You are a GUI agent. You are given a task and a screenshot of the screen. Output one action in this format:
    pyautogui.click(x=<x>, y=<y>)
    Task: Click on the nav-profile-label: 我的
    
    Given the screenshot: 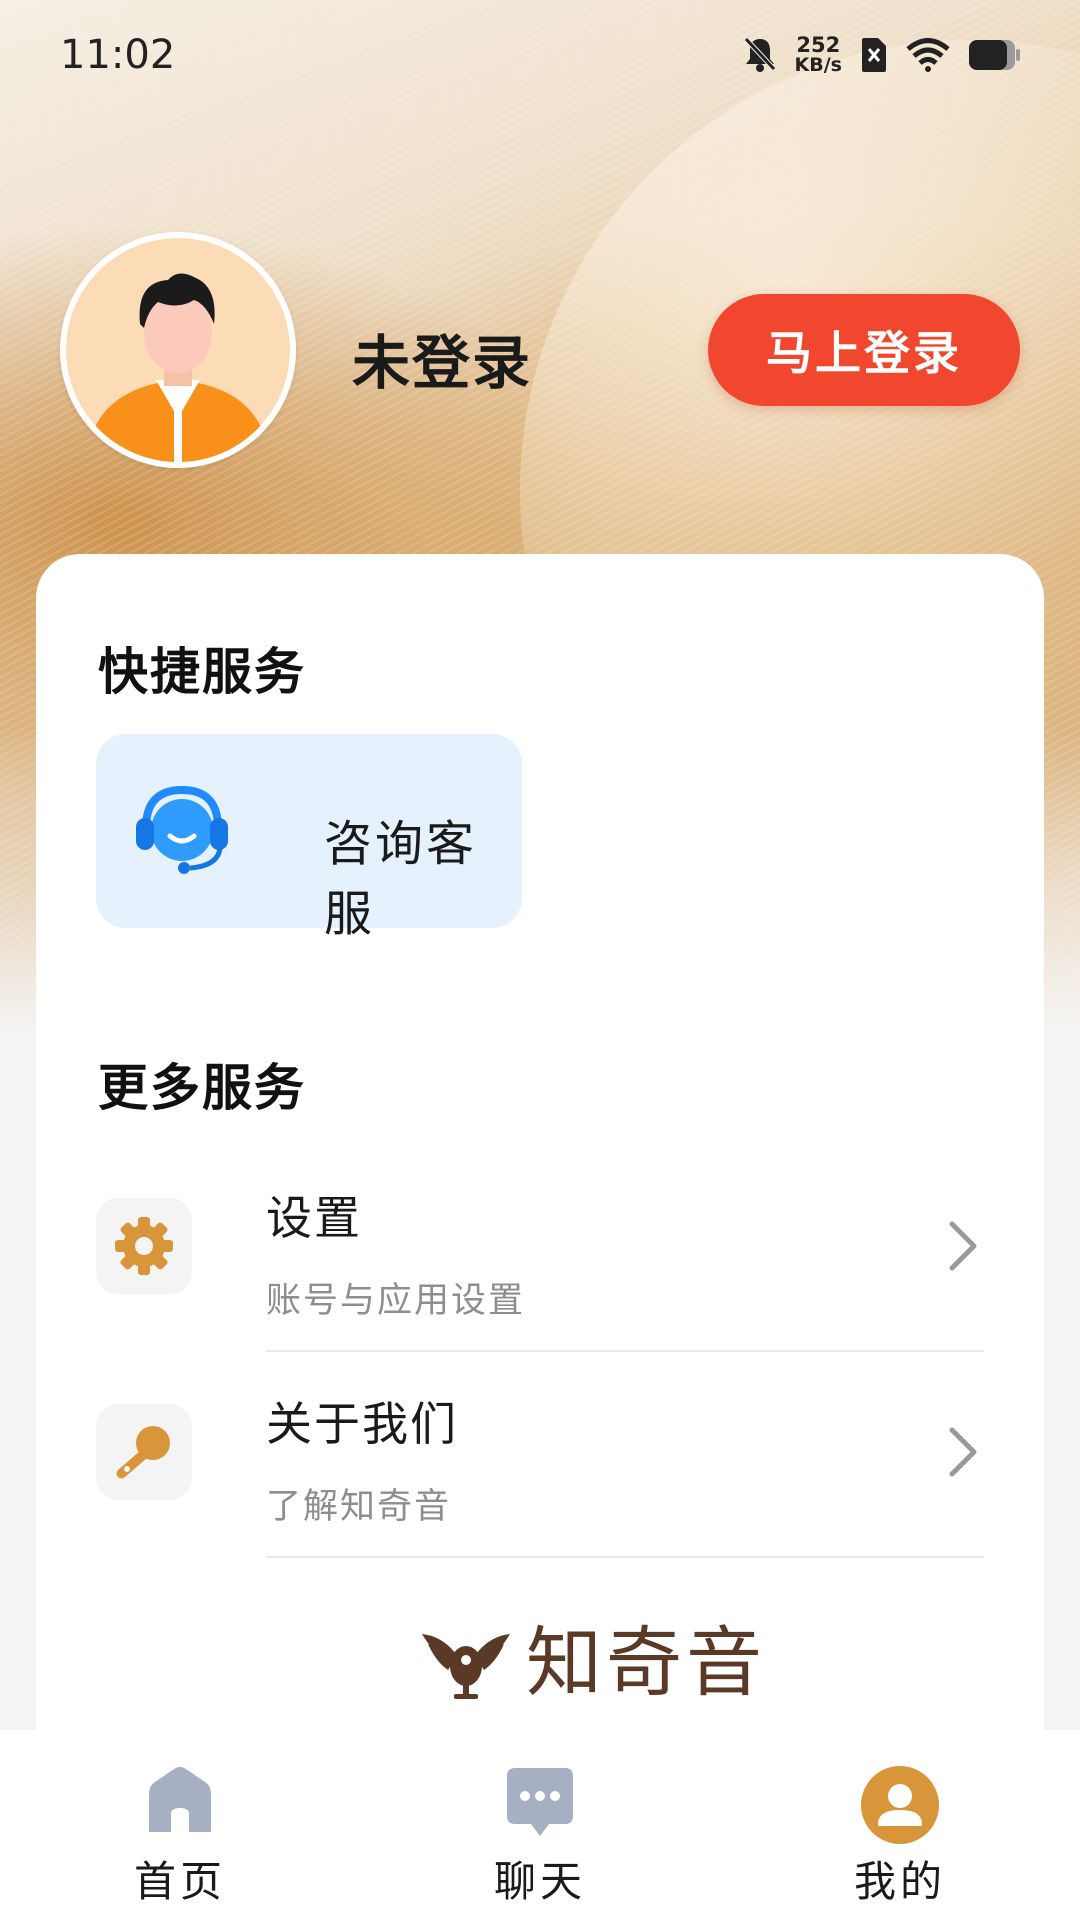 What is the action you would take?
    pyautogui.click(x=899, y=1881)
    